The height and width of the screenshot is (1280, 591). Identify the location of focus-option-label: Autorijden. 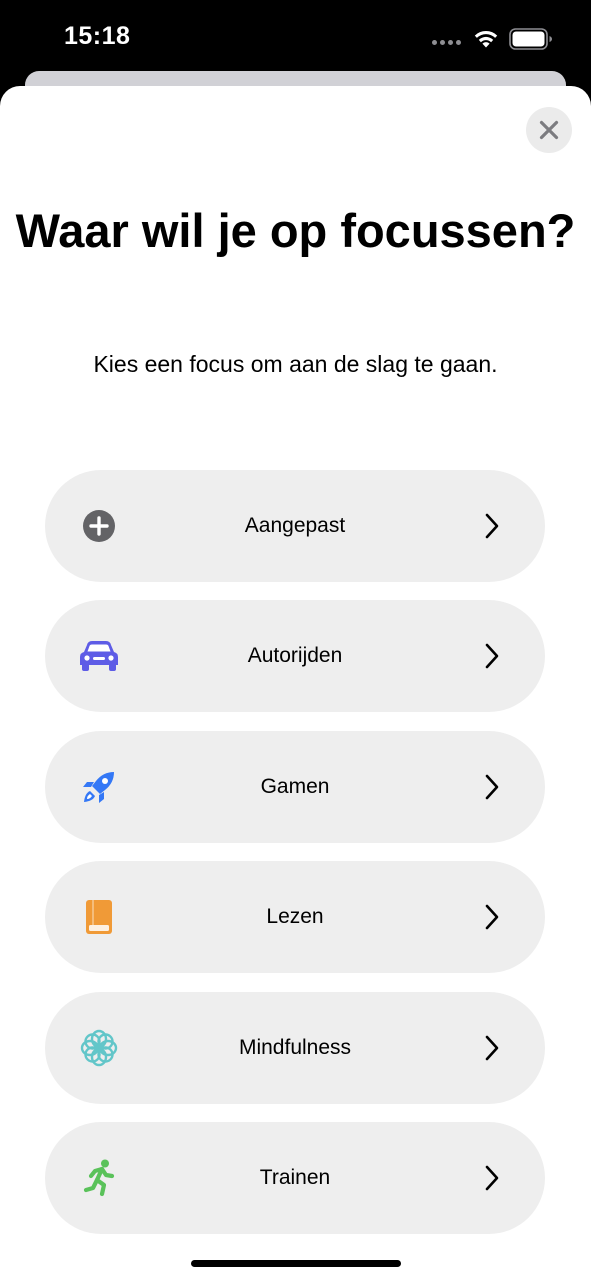
(295, 656).